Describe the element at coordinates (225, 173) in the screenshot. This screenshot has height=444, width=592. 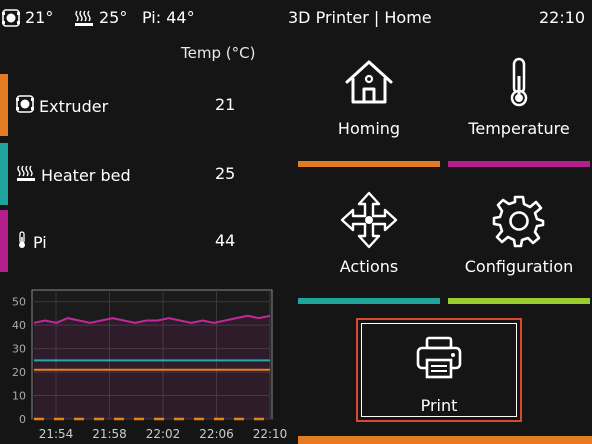
I see `heater-bed-value: 25` at that location.